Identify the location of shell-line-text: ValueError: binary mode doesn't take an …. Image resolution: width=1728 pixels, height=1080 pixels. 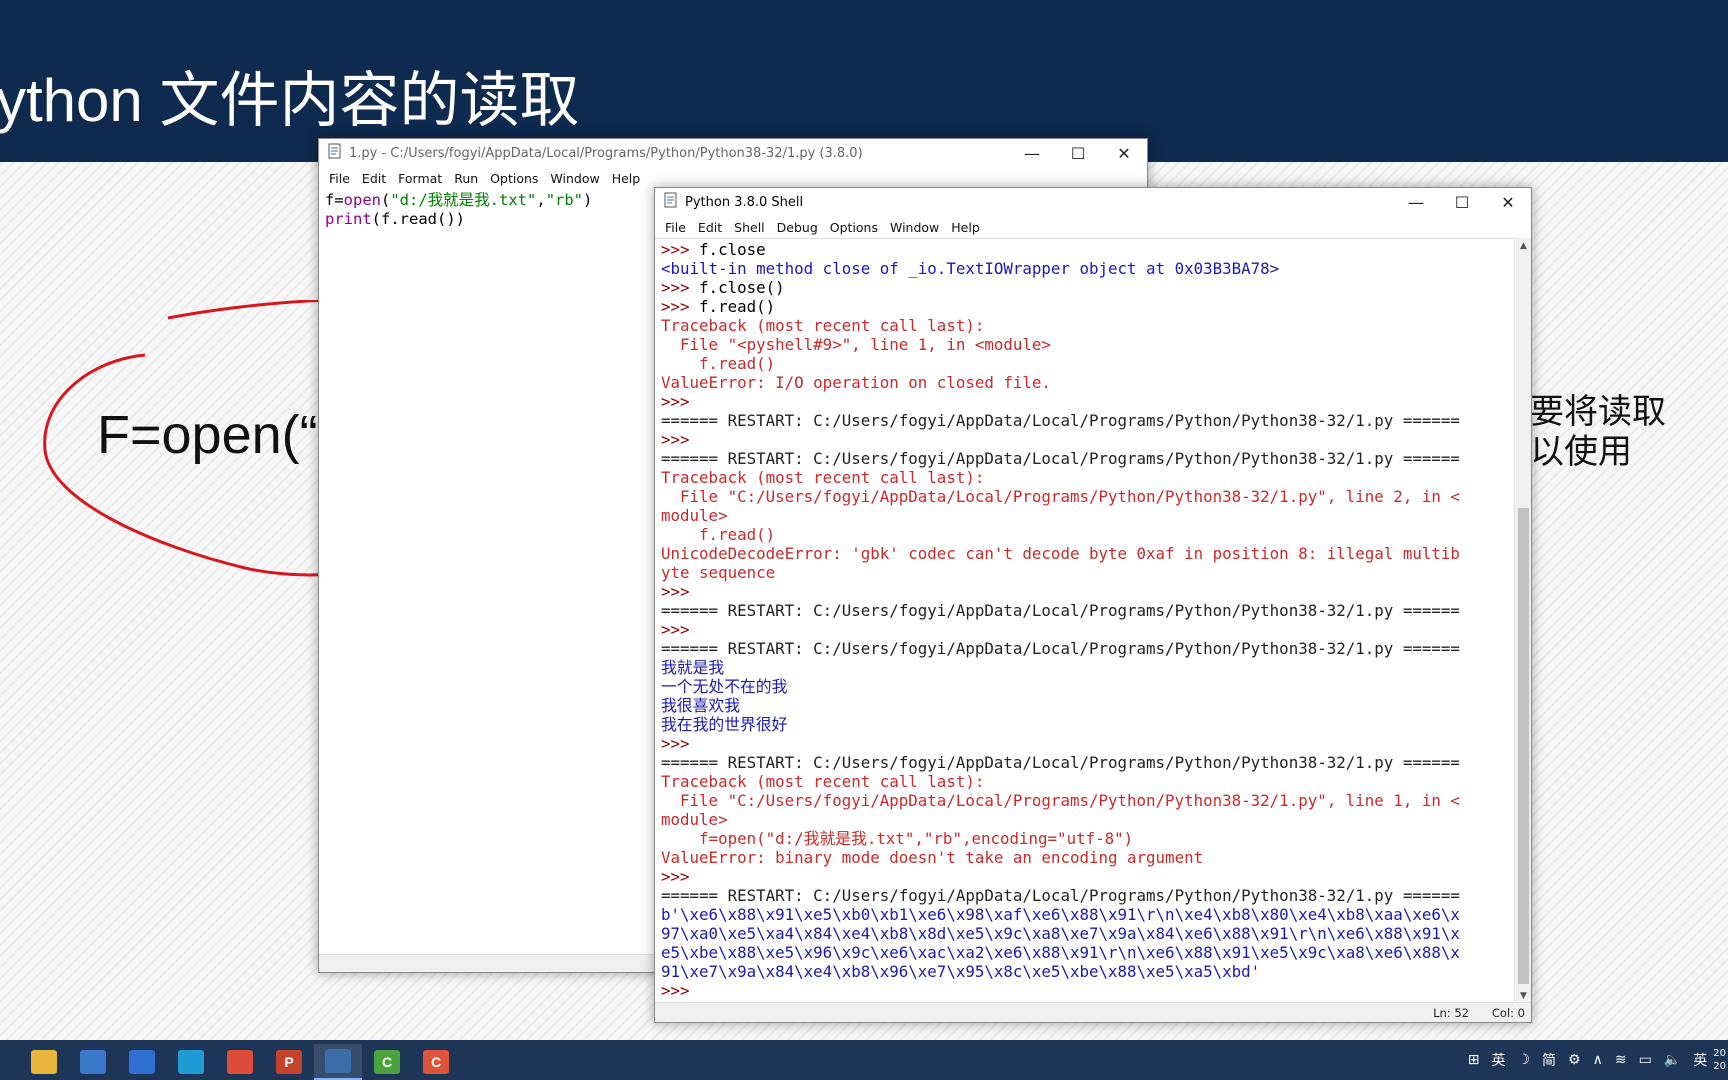
(932, 857).